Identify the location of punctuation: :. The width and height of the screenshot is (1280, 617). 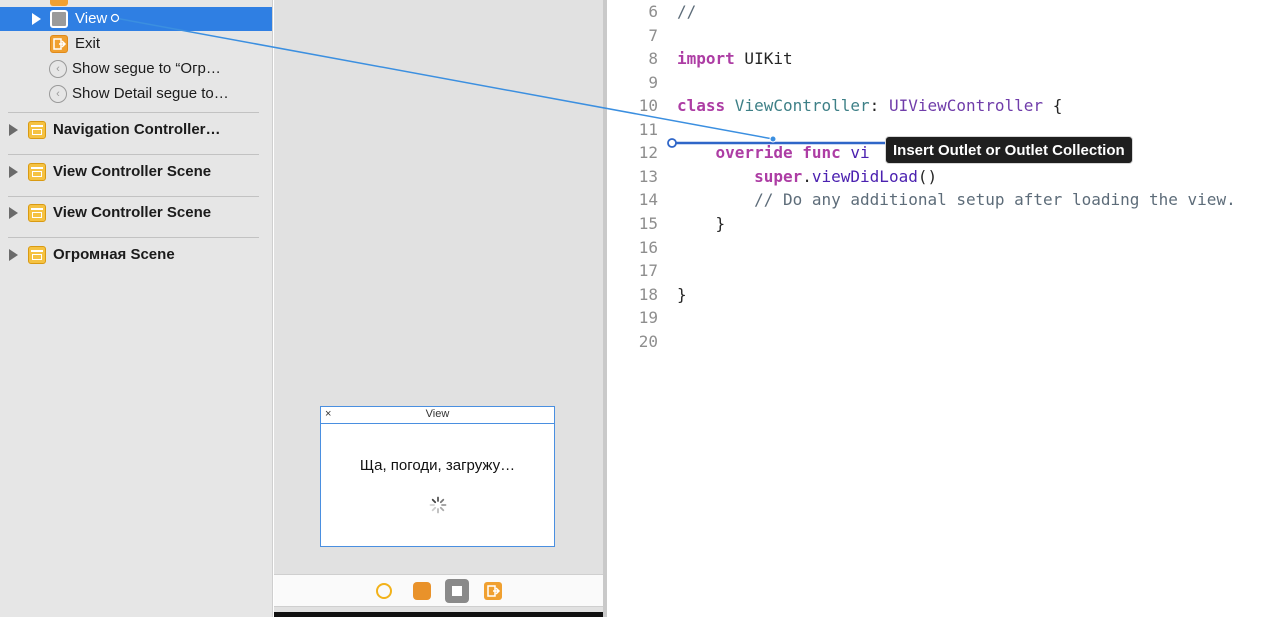
(879, 105).